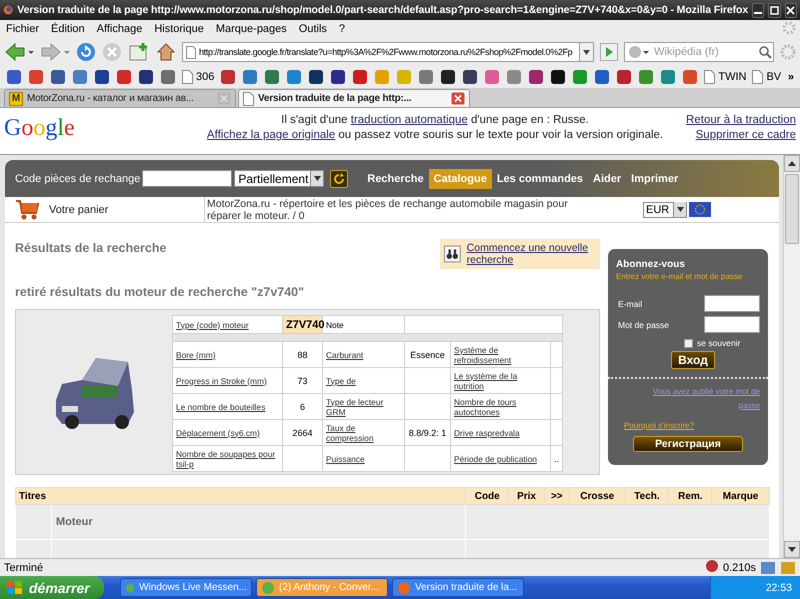 This screenshot has width=800, height=599. I want to click on home-icon, so click(166, 52).